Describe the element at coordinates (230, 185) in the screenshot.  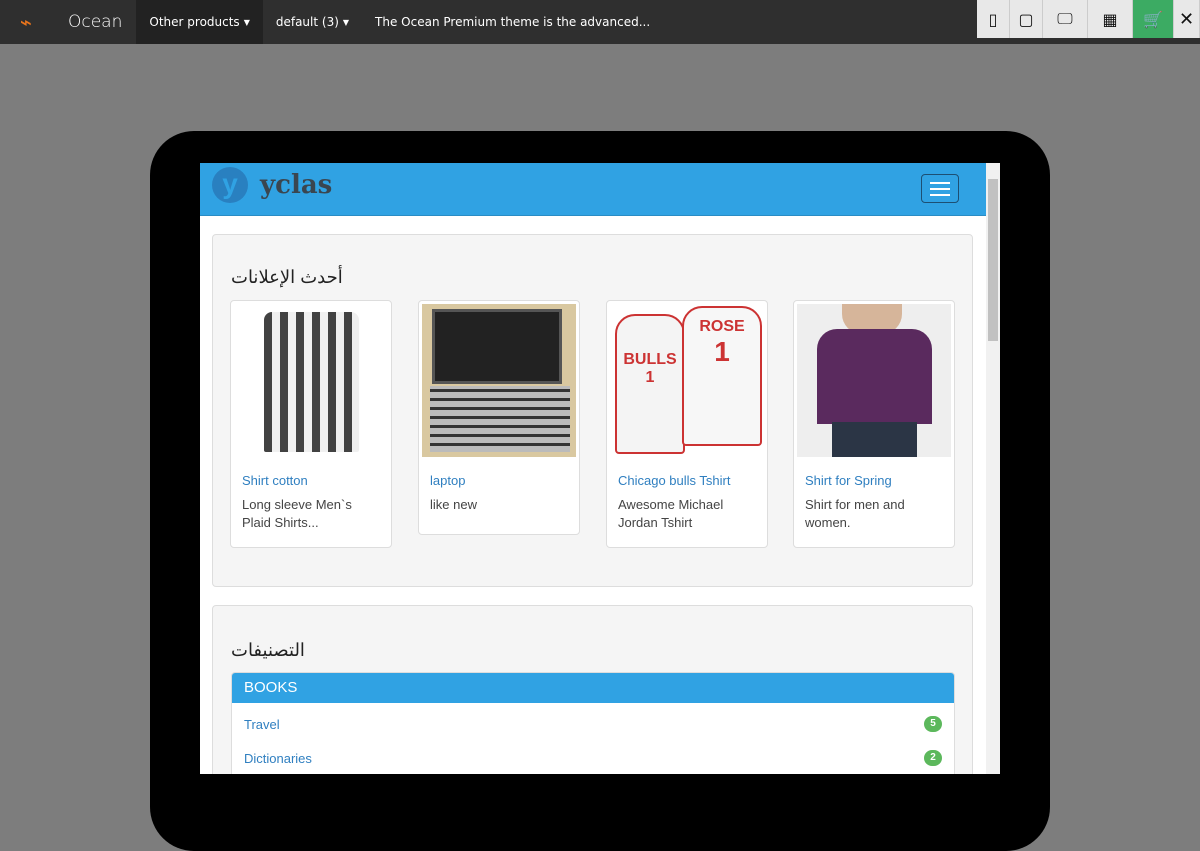
I see `yclas-logo-icon: y` at that location.